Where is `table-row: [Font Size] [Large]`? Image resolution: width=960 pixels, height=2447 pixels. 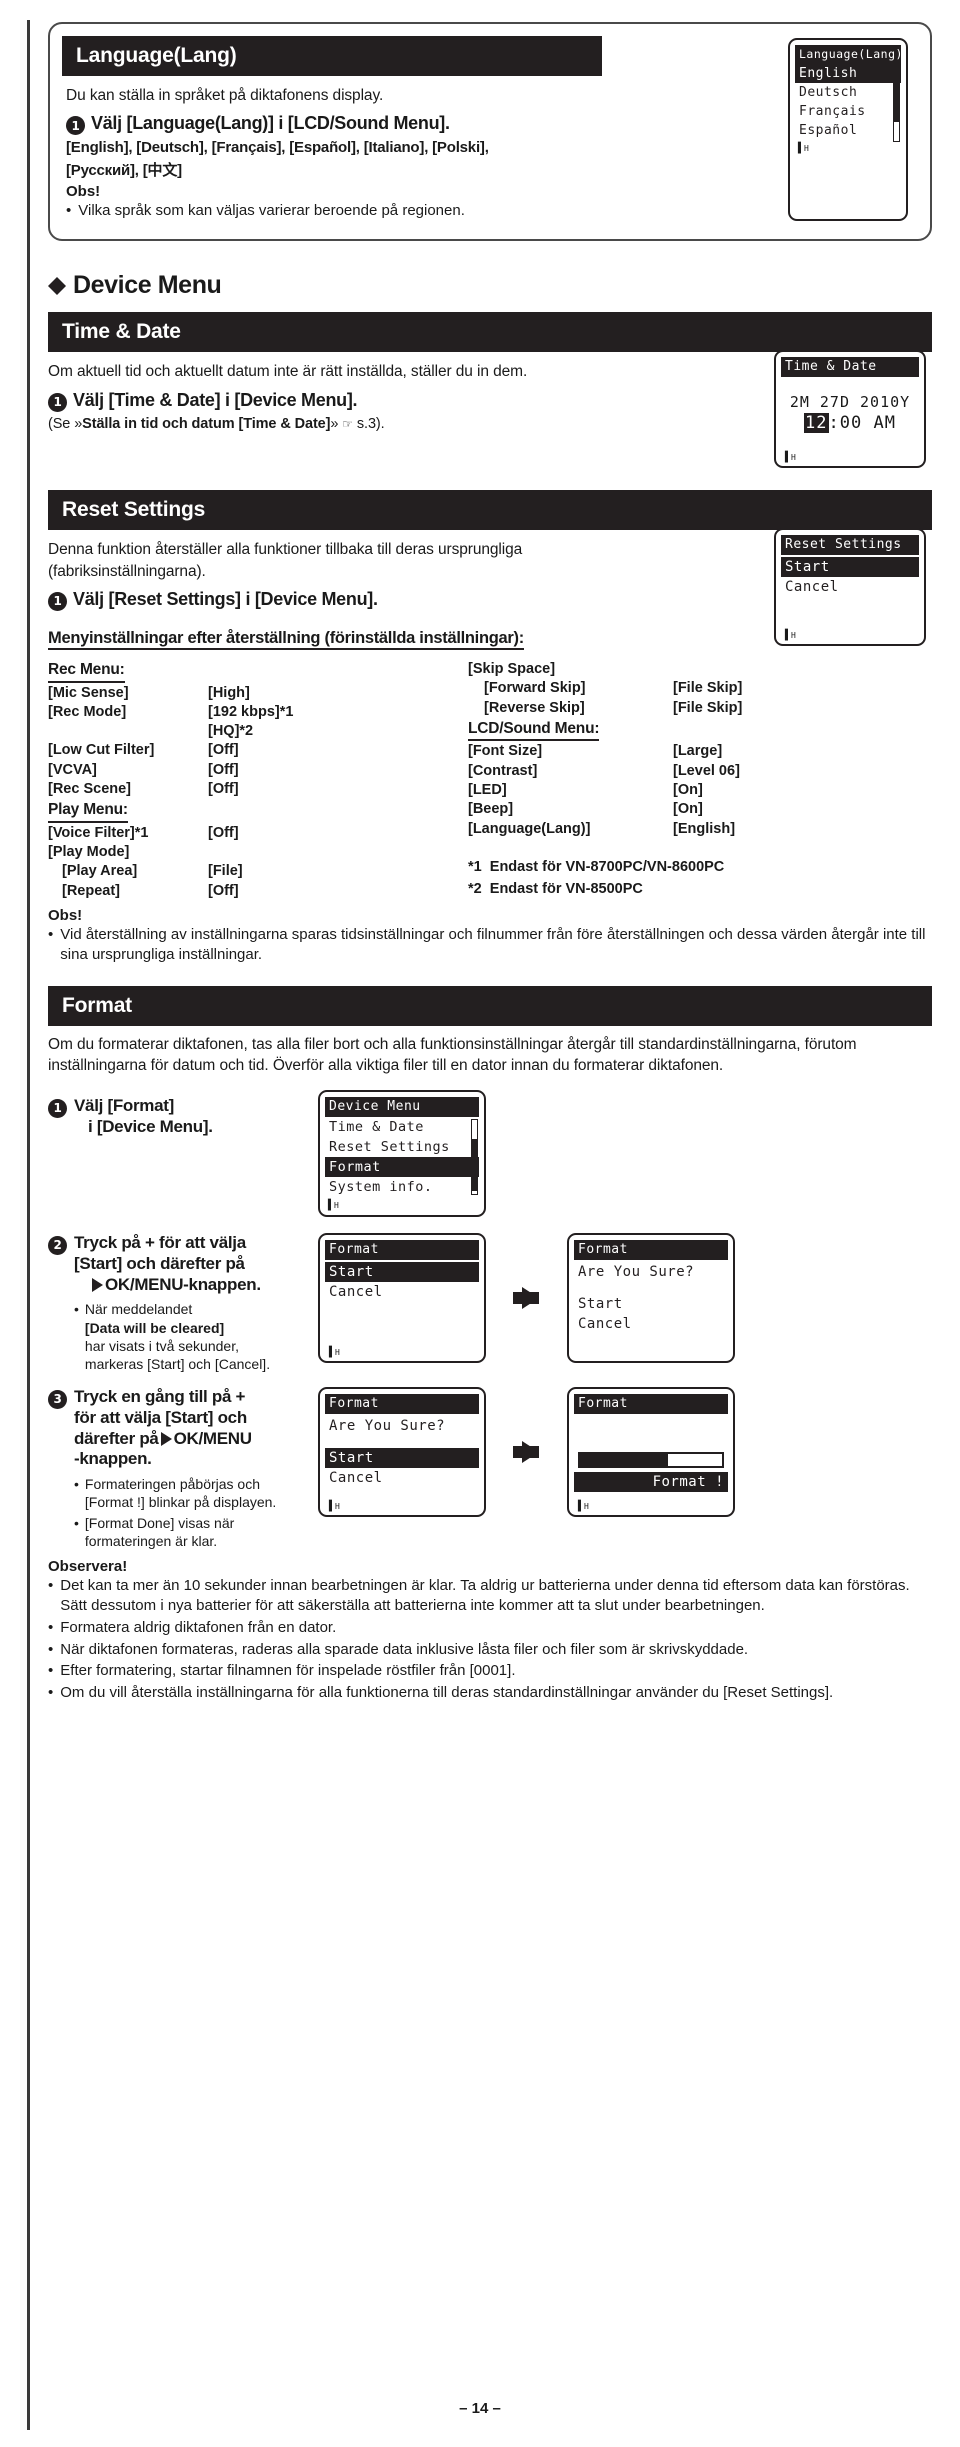 table-row: [Font Size] [Large] is located at coordinates (688, 751).